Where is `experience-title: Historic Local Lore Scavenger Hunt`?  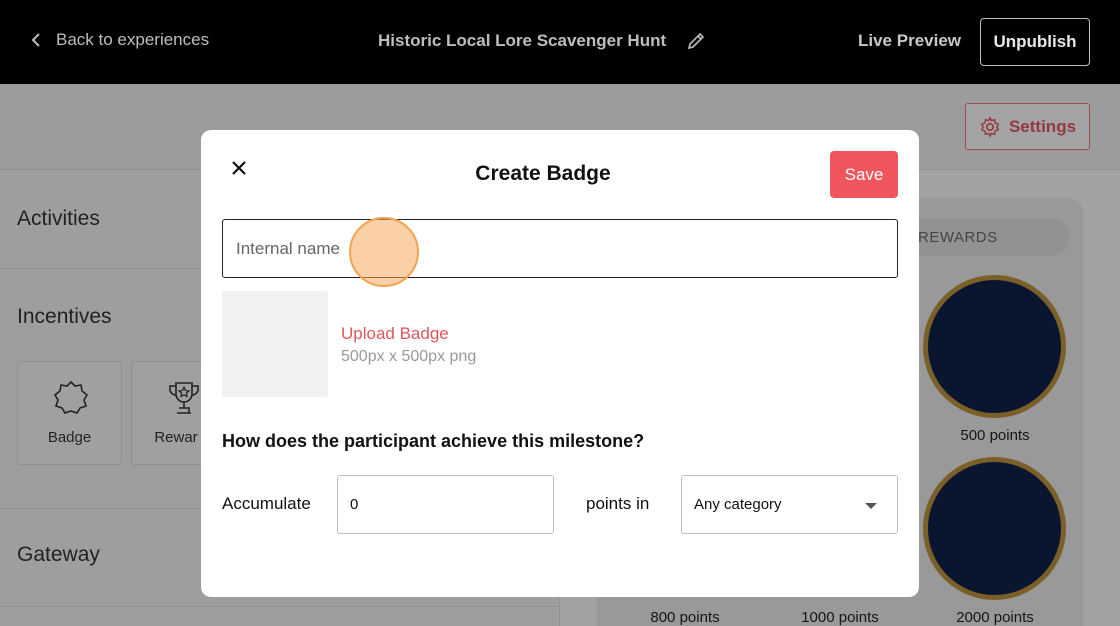 experience-title: Historic Local Lore Scavenger Hunt is located at coordinates (542, 41).